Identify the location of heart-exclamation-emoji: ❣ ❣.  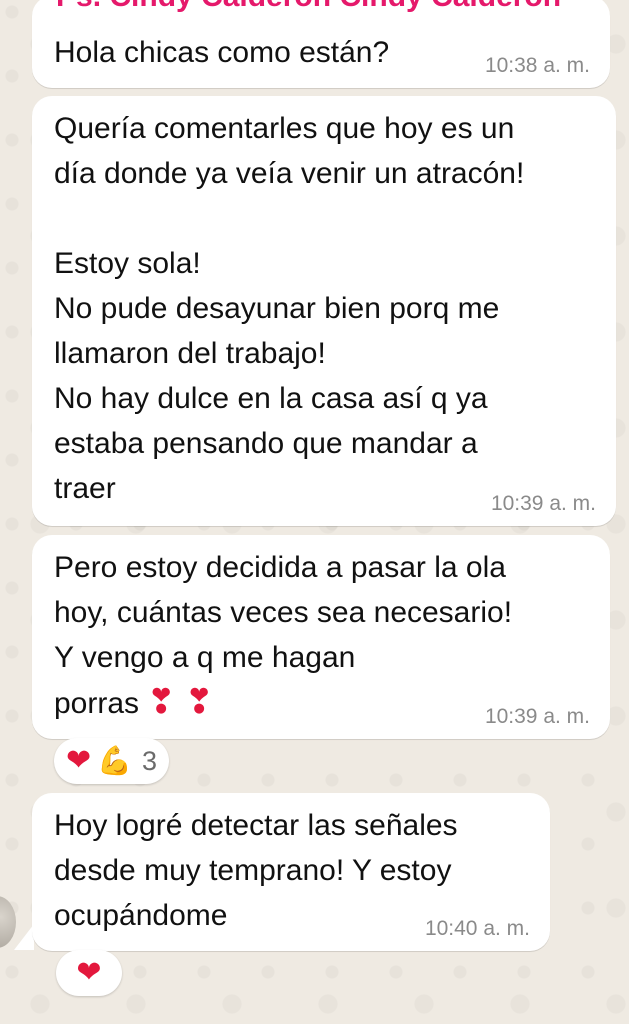
(180, 702).